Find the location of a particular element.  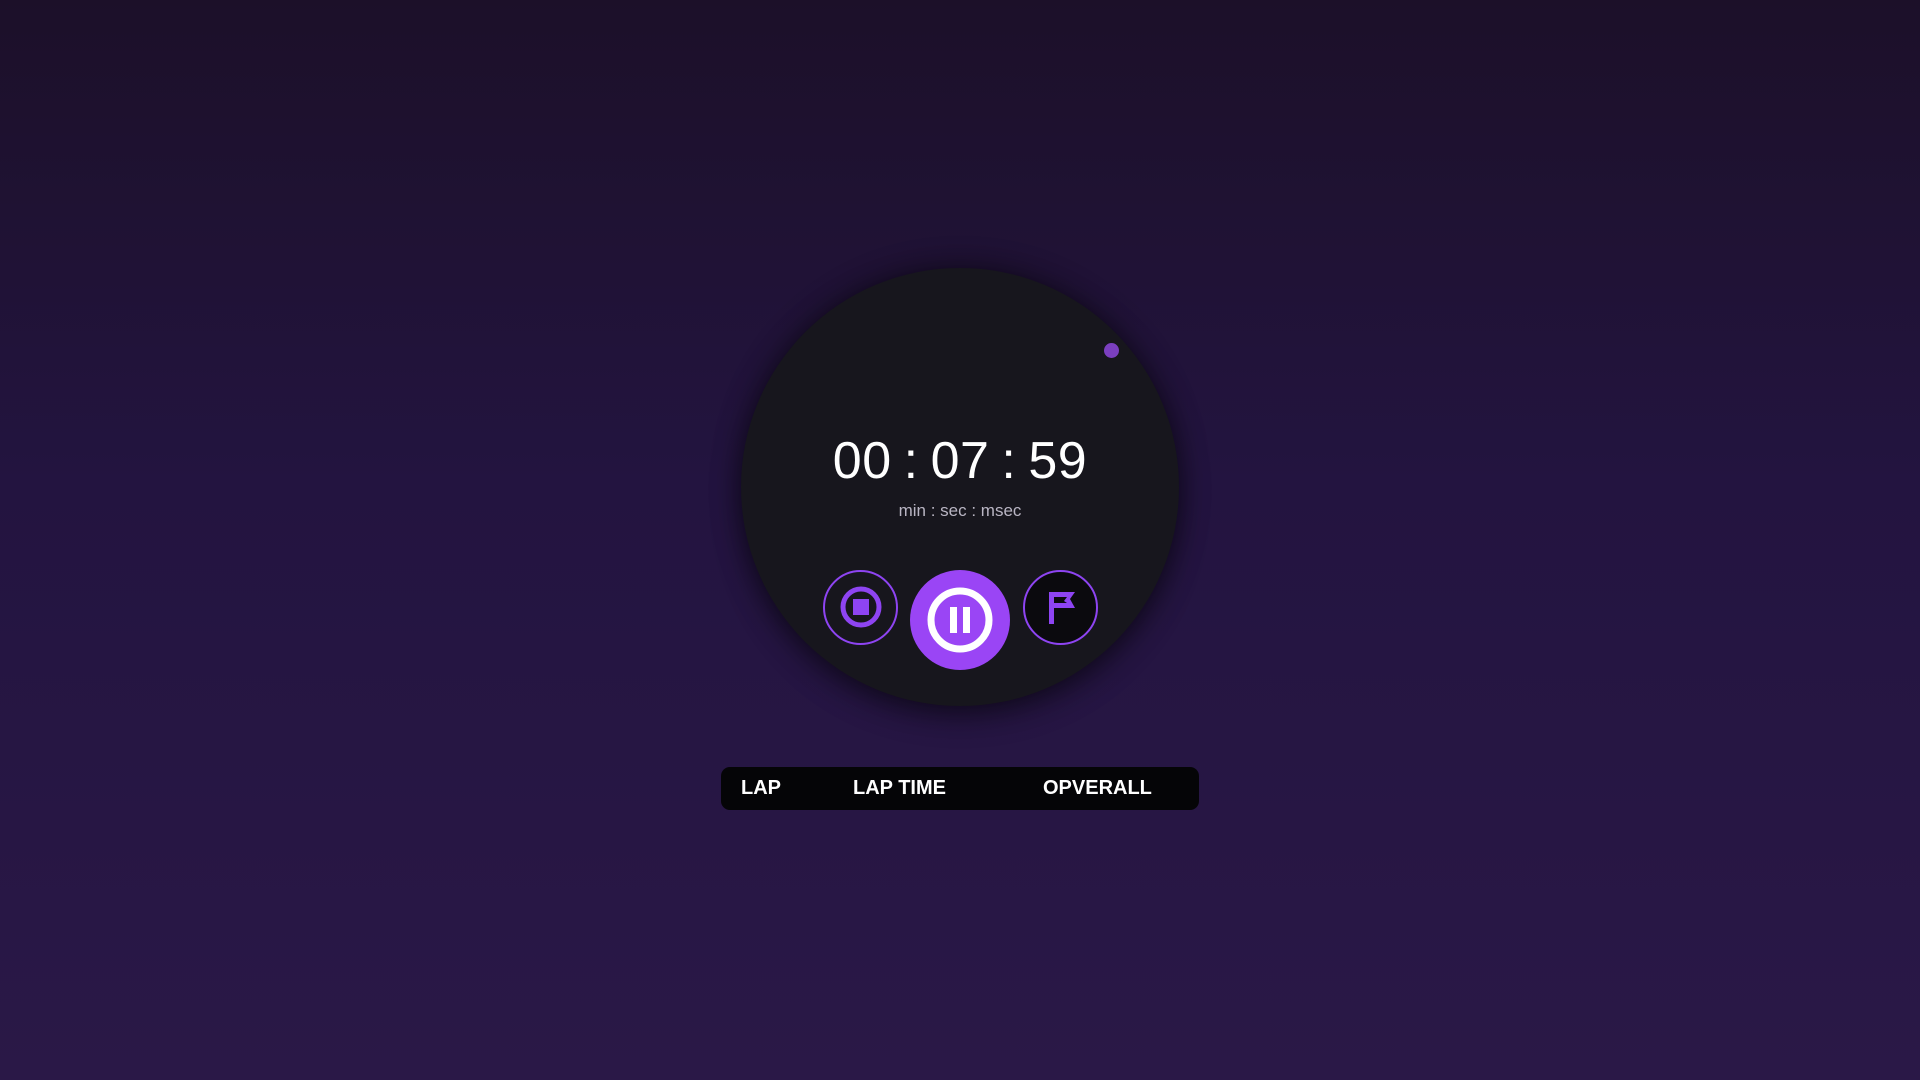

time-display: 00:07:59 is located at coordinates (960, 461).